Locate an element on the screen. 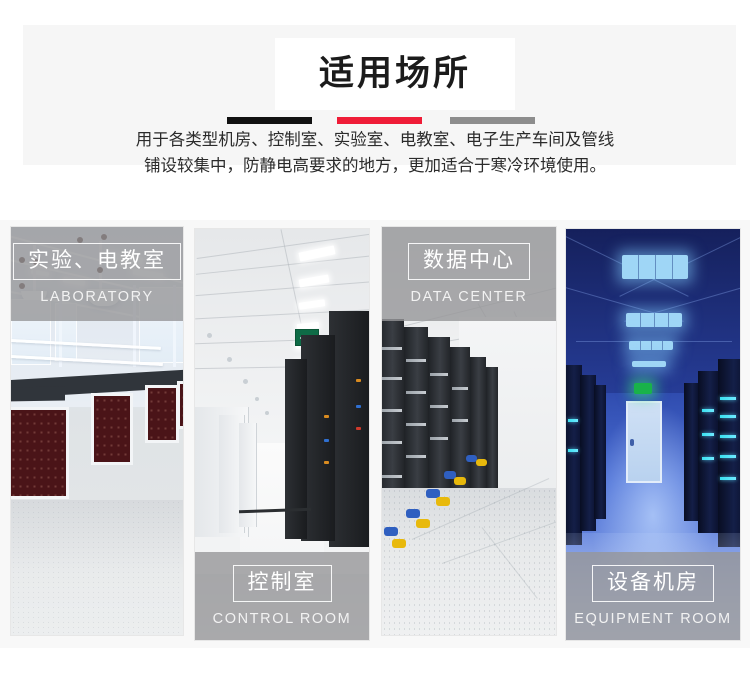  gallery-panel-laboratory: 实验、电教室 LABORATORY is located at coordinates (97, 431).